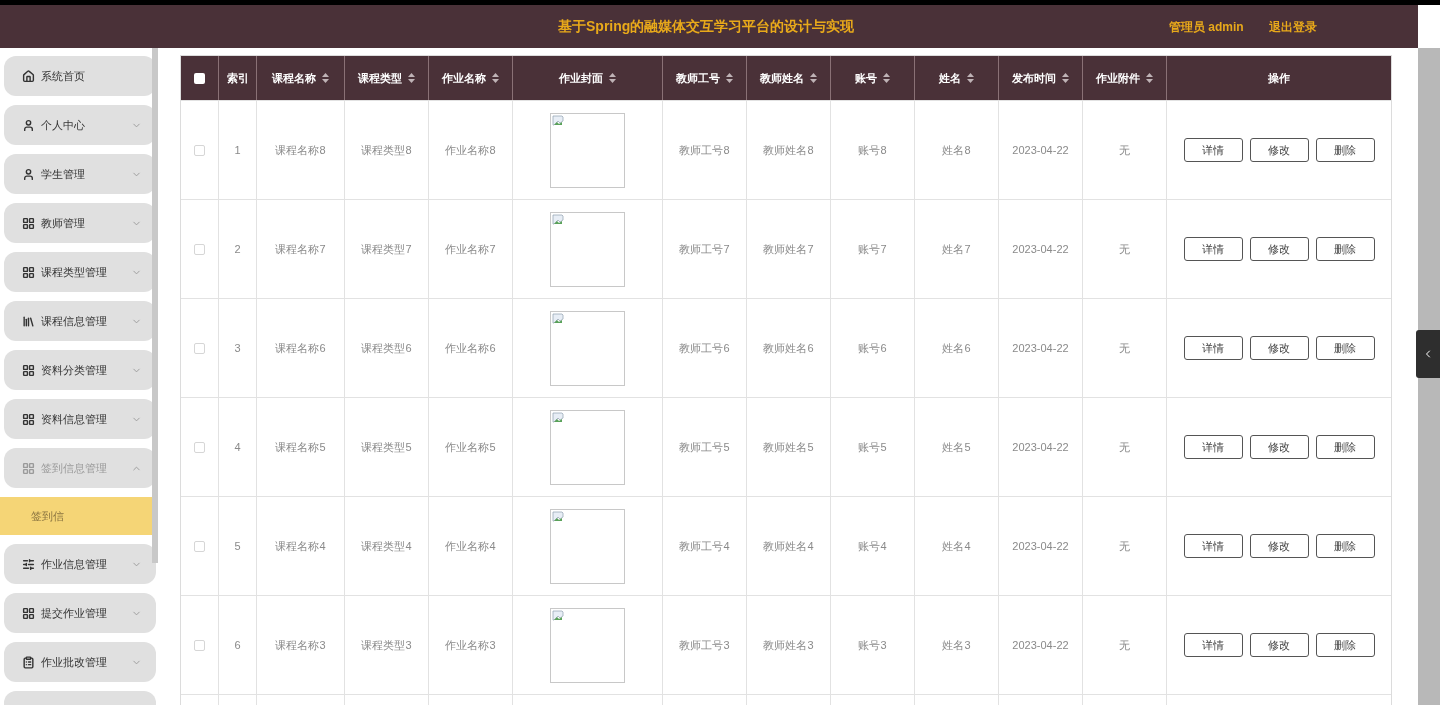 This screenshot has width=1440, height=705. Describe the element at coordinates (956, 150) in the screenshot. I see `table-cell-text: 姓名8` at that location.